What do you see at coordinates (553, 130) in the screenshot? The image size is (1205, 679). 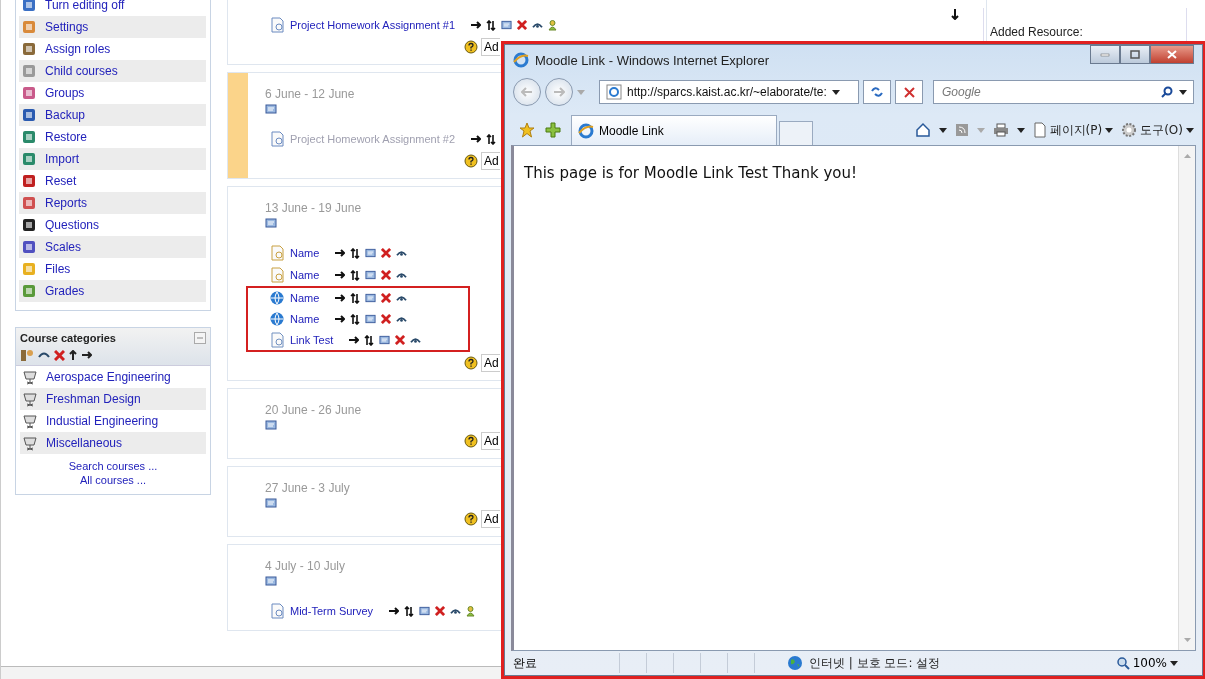 I see `add-favorite-icon` at bounding box center [553, 130].